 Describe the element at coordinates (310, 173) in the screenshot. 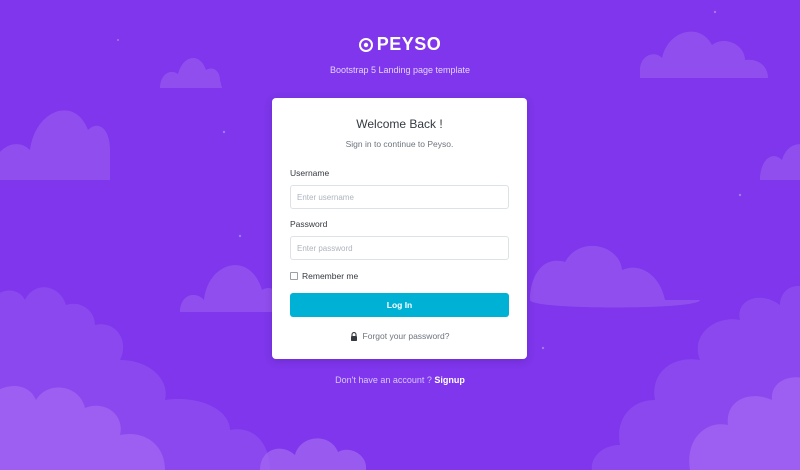

I see `username-label: Username` at that location.